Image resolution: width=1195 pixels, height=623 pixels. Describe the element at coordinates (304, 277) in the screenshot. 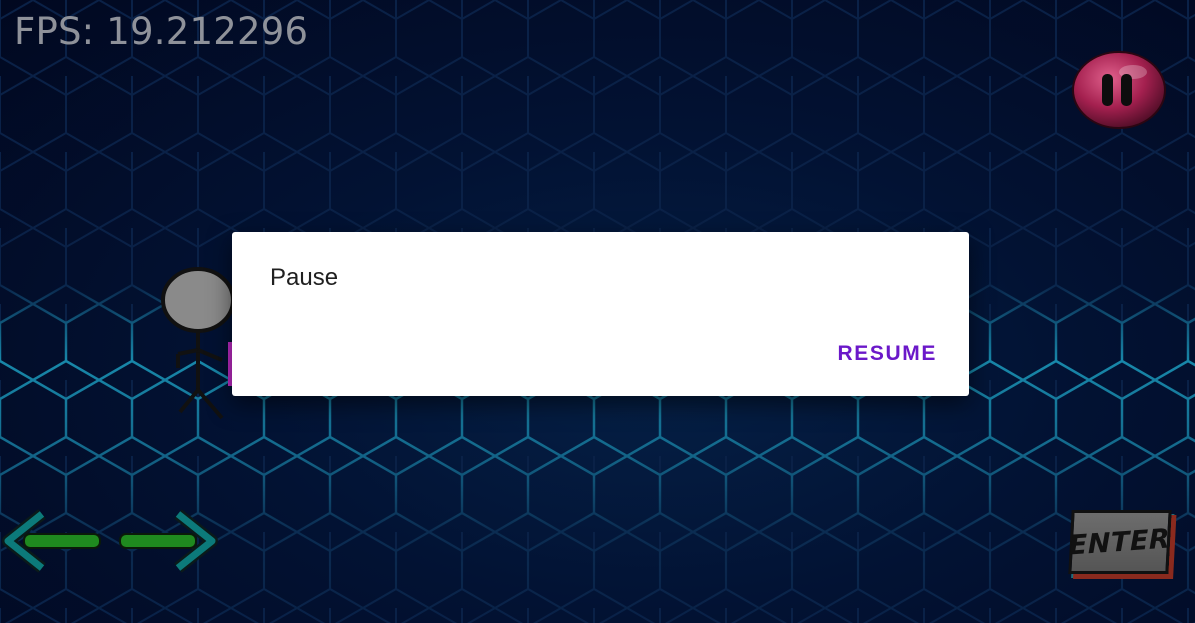

I see `dialog-title: Pause` at that location.